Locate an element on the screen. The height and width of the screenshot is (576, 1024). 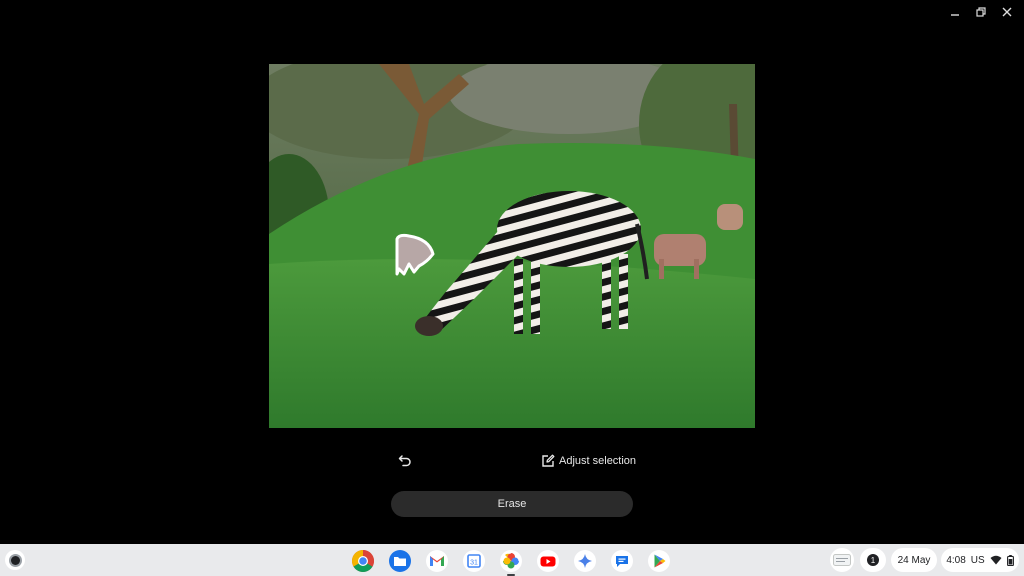
battery-icon is located at coordinates (1010, 560).